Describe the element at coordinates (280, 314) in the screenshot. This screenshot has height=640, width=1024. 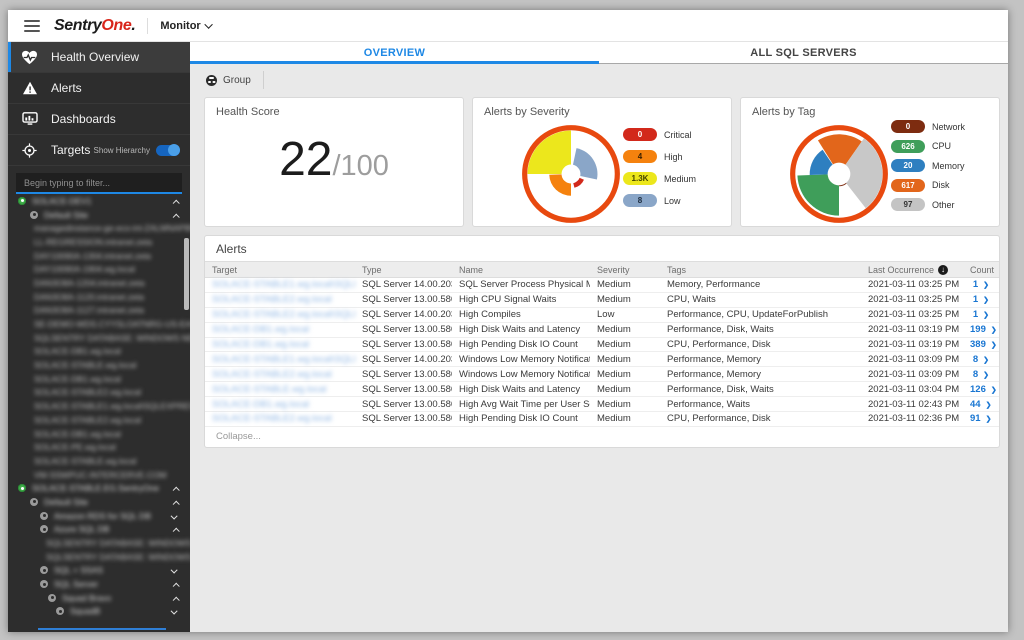
I see `alert-target-link: SOLACE-STABLE2.wg.local\SQLEXPRESS` at that location.